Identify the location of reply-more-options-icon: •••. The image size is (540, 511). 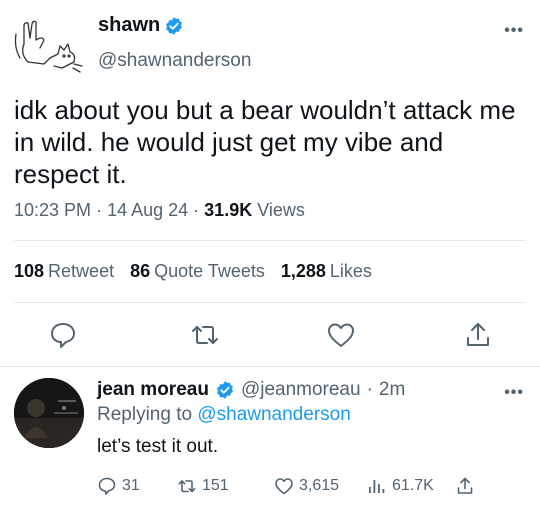
(514, 393).